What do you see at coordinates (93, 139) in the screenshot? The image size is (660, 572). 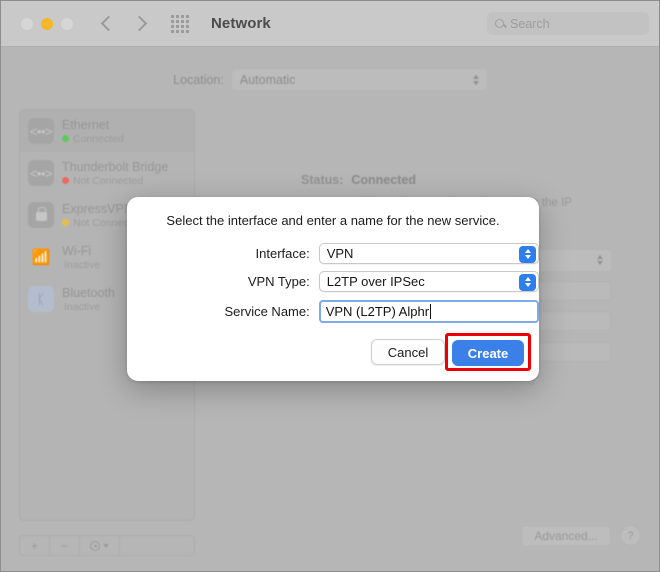 I see `service-status: Connected` at bounding box center [93, 139].